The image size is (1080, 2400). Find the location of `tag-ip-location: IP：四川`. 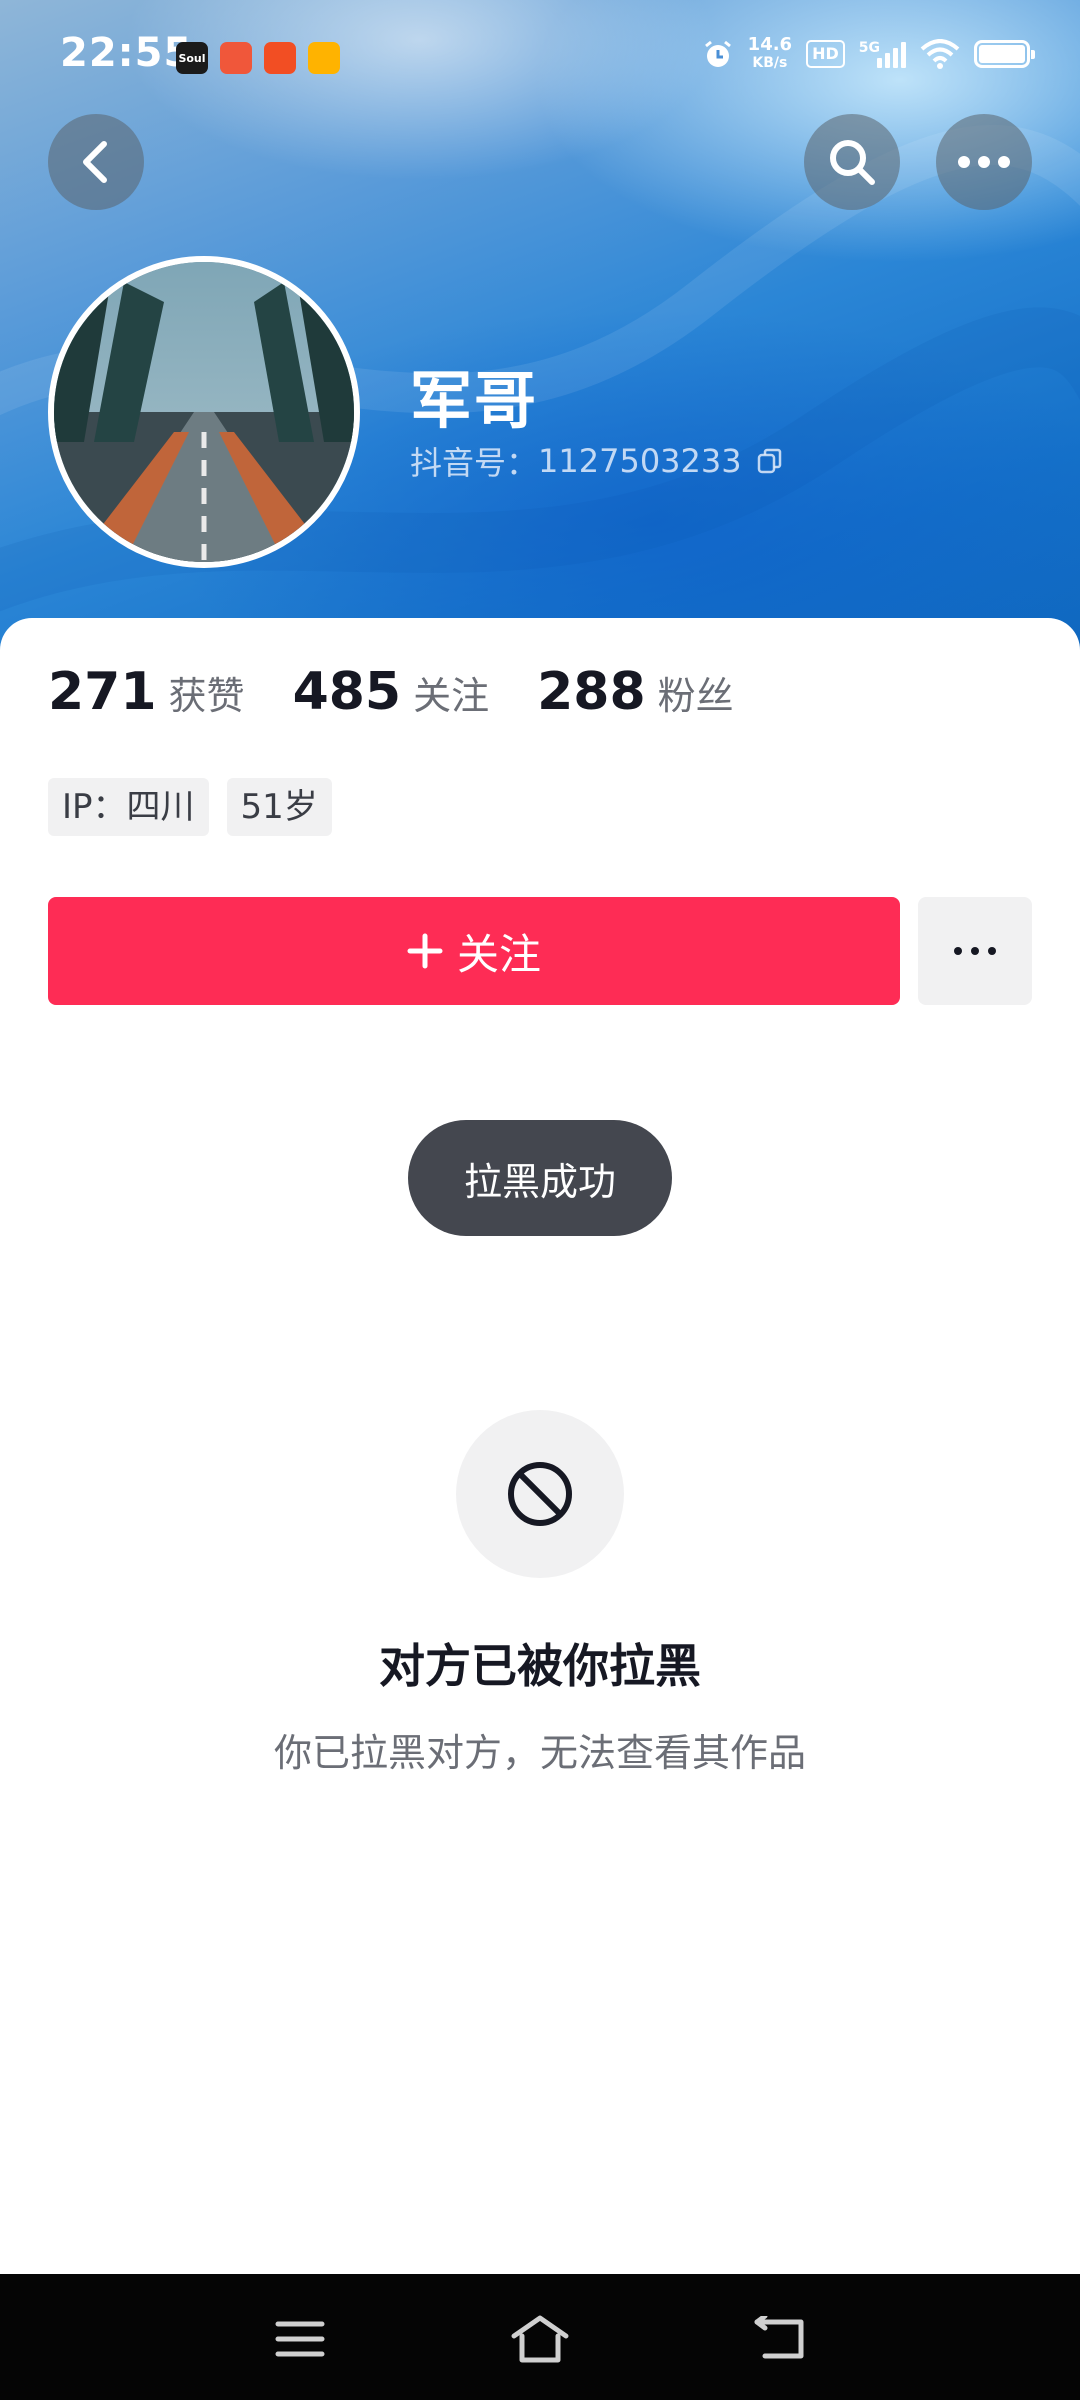

tag-ip-location: IP：四川 is located at coordinates (128, 807).